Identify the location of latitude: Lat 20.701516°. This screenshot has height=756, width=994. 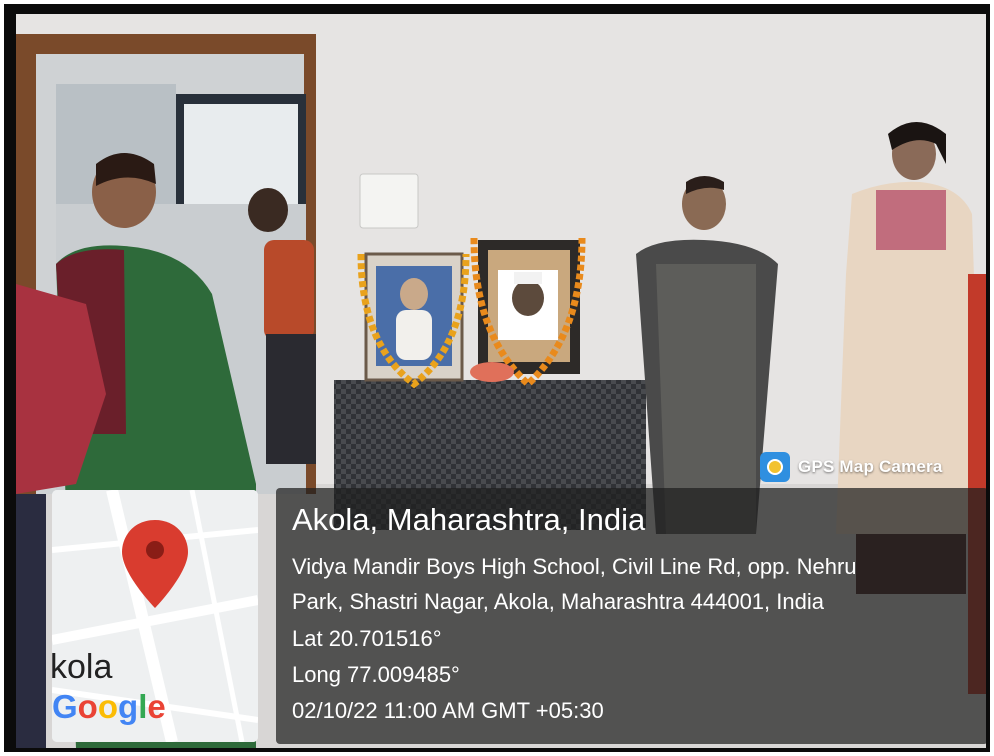
(367, 638).